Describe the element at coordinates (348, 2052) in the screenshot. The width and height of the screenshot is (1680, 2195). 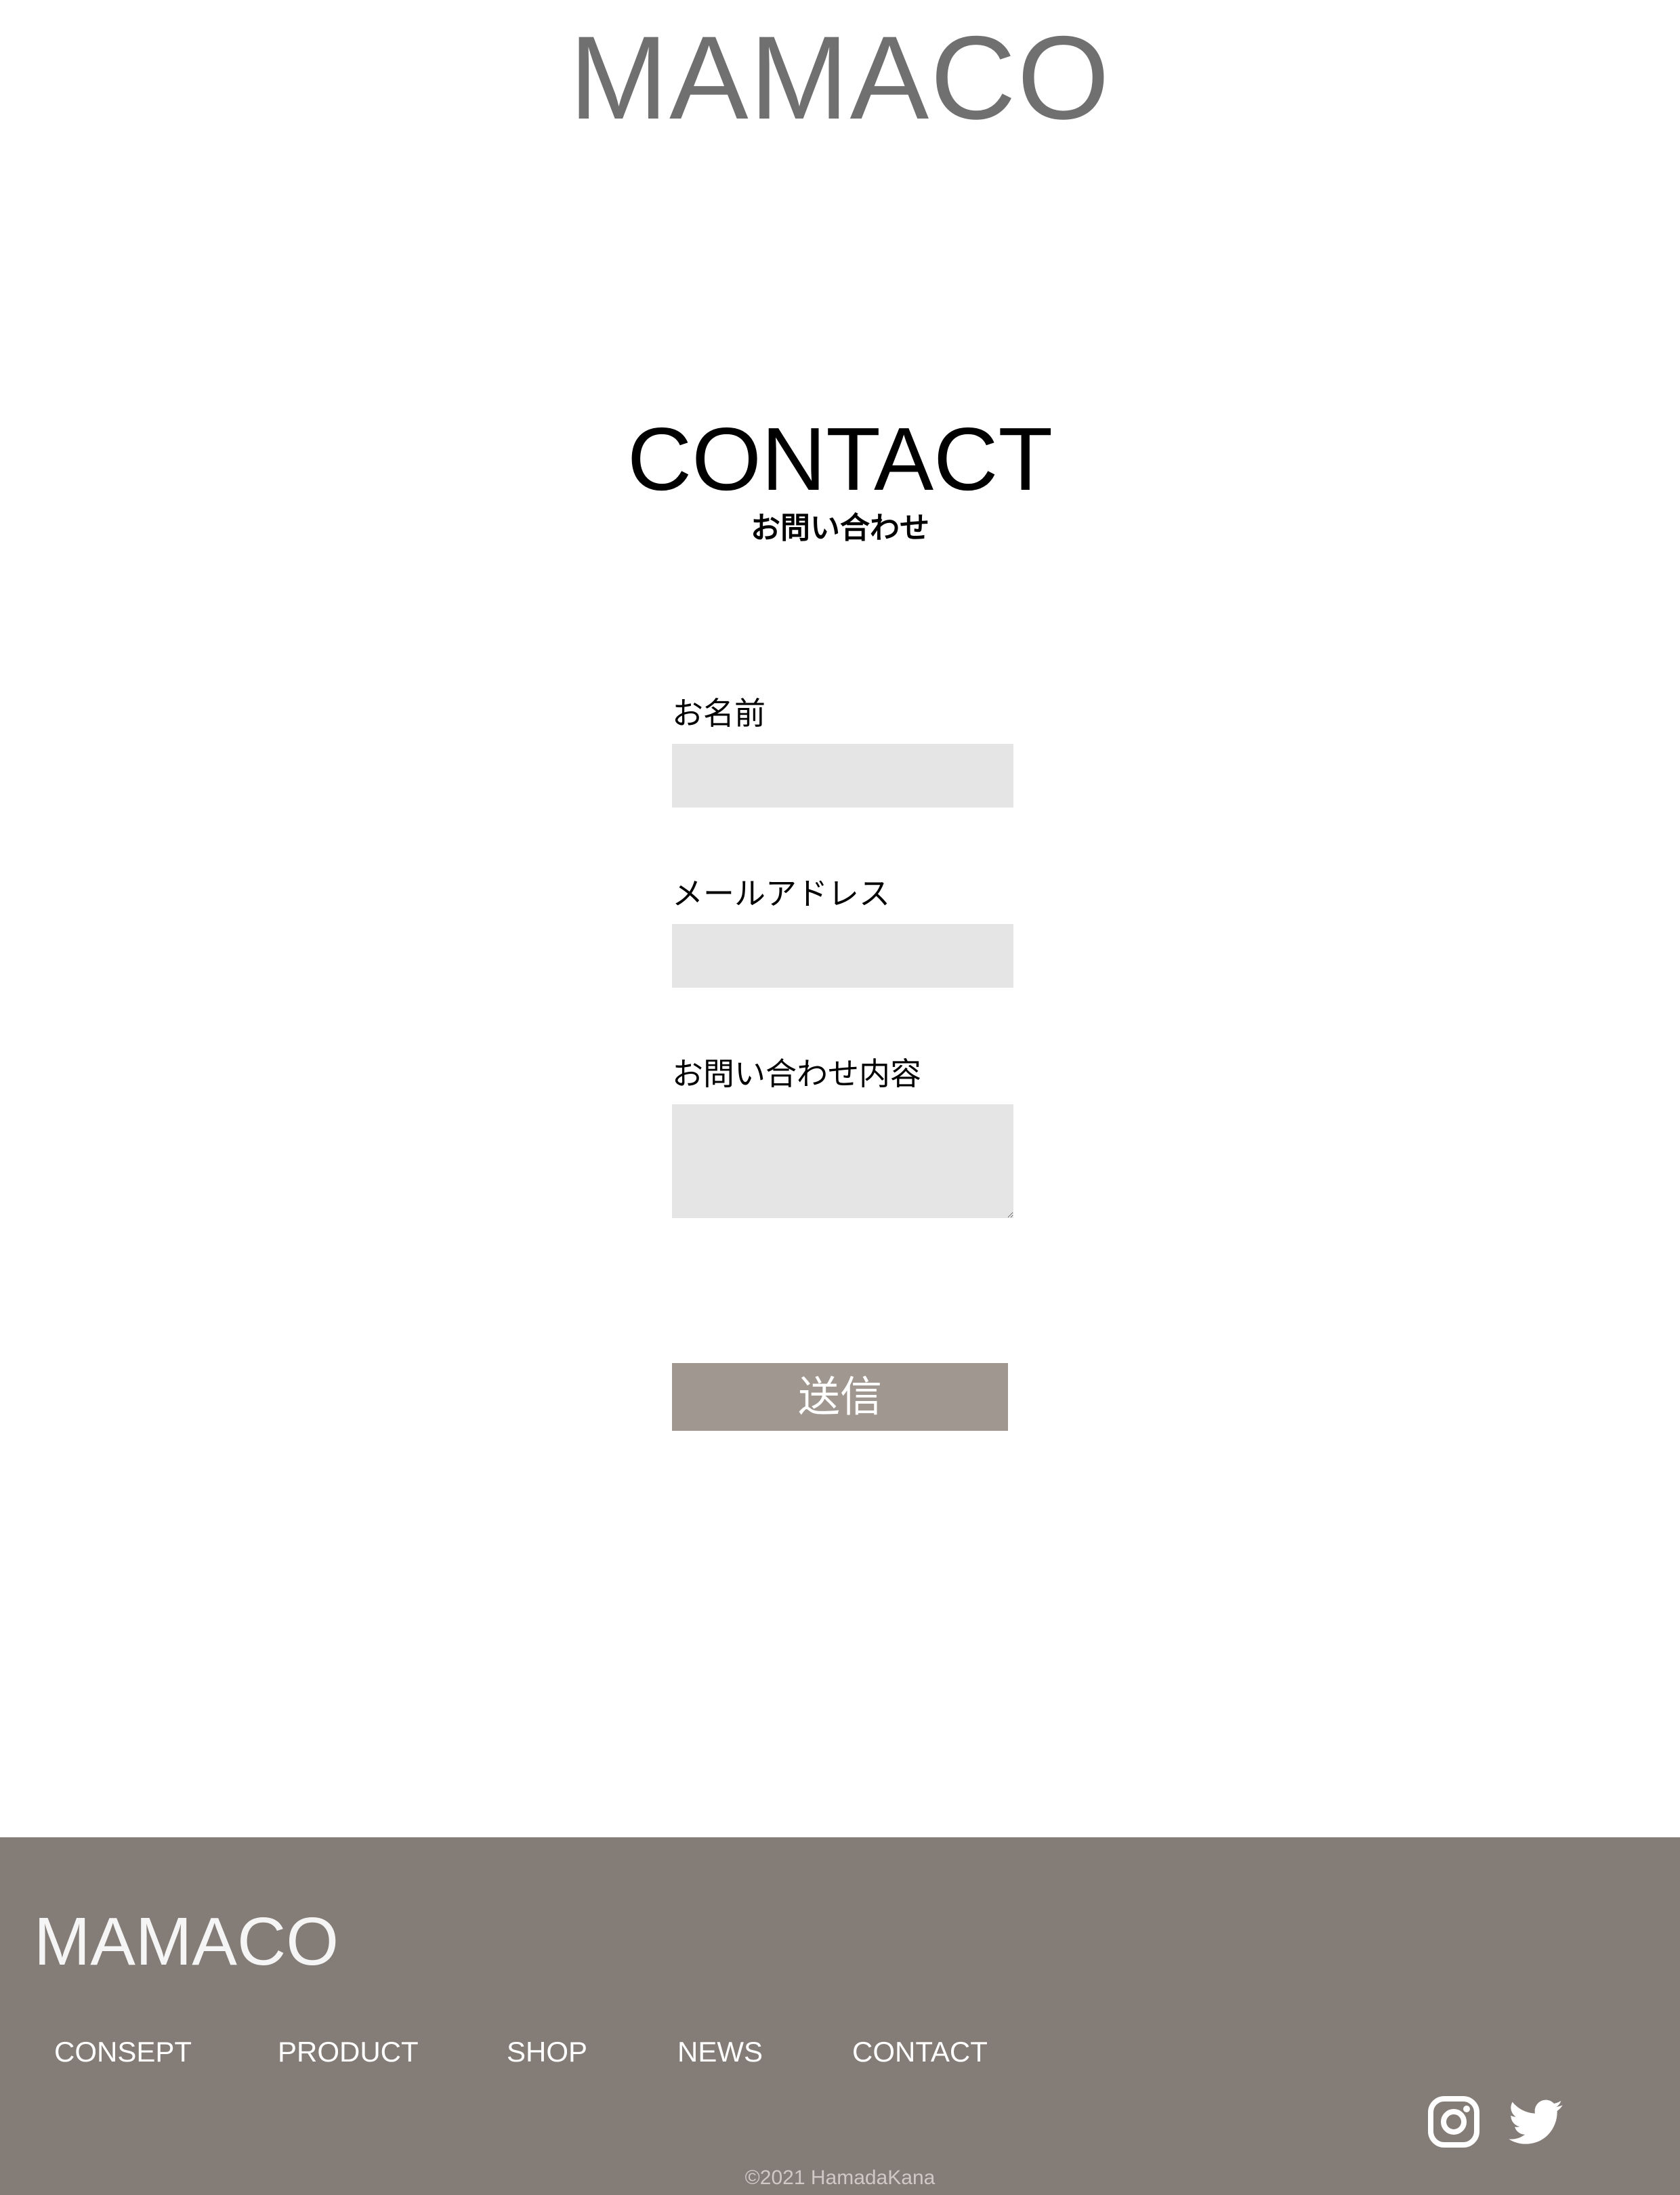
I see `footer-nav-product: PRODUCT` at that location.